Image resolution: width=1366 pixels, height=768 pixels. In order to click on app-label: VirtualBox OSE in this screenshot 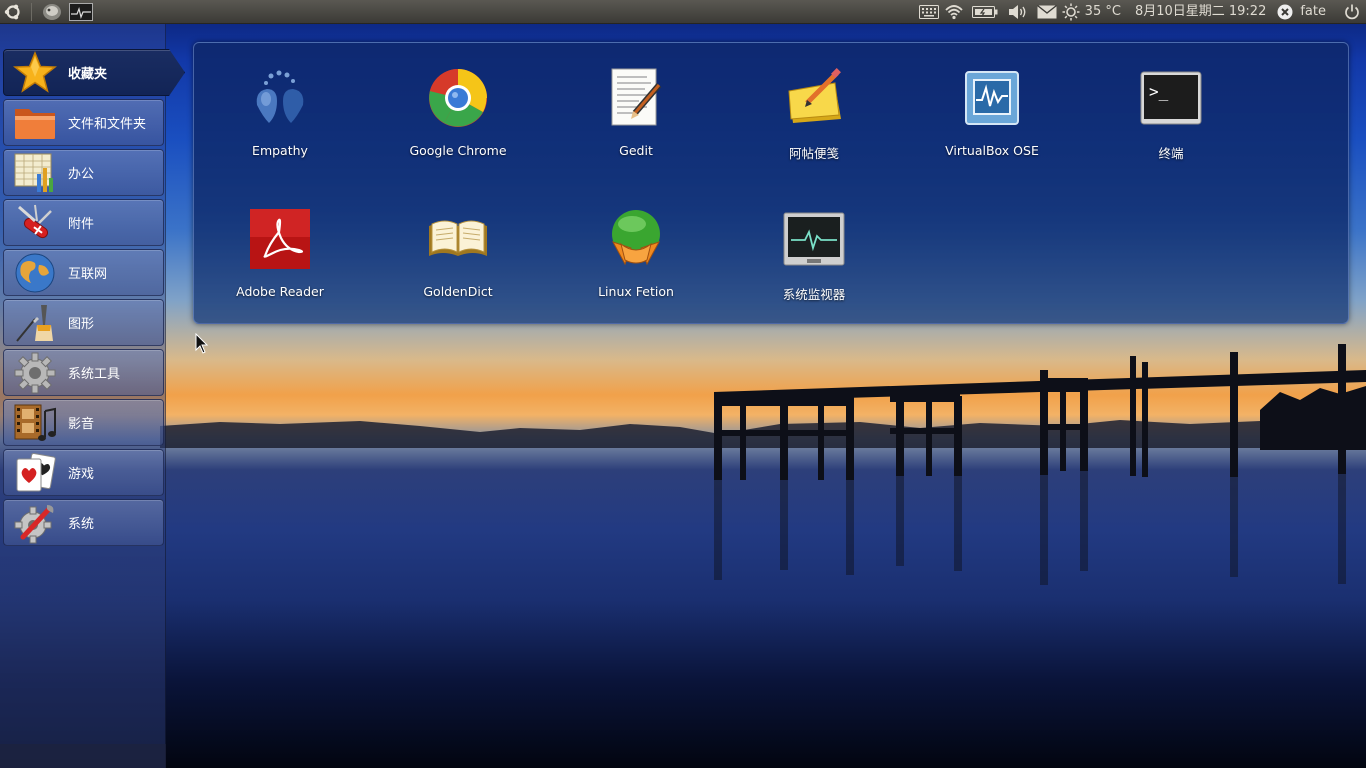, I will do `click(992, 150)`.